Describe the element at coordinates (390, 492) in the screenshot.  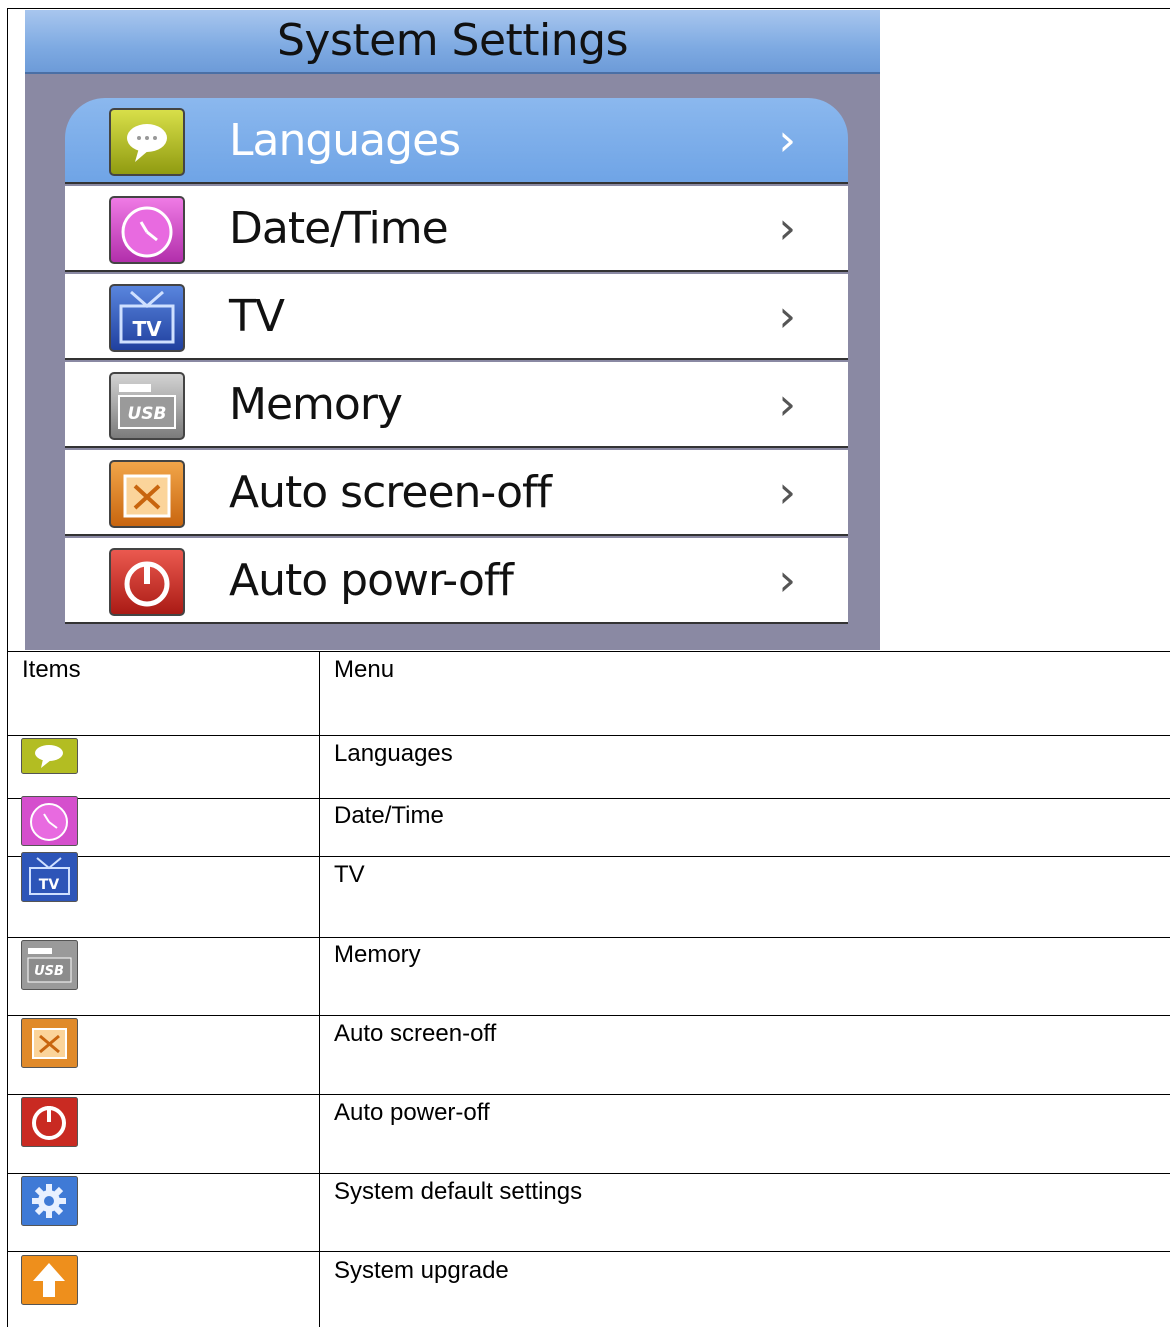
I see `menu-item-label: Auto screen-off` at that location.